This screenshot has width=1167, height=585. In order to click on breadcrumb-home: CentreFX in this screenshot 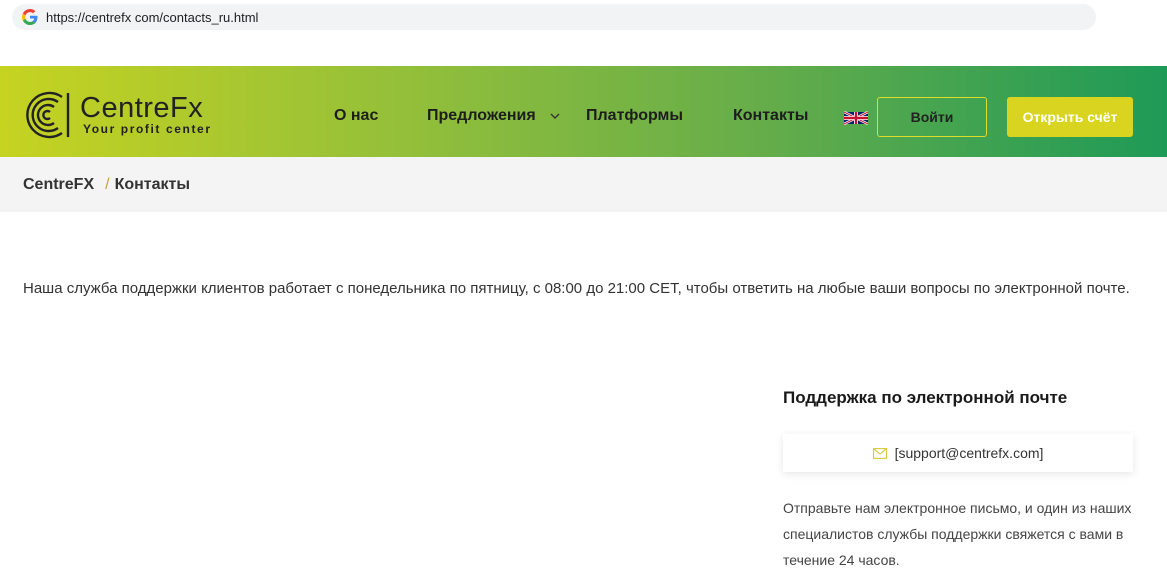, I will do `click(58, 185)`.